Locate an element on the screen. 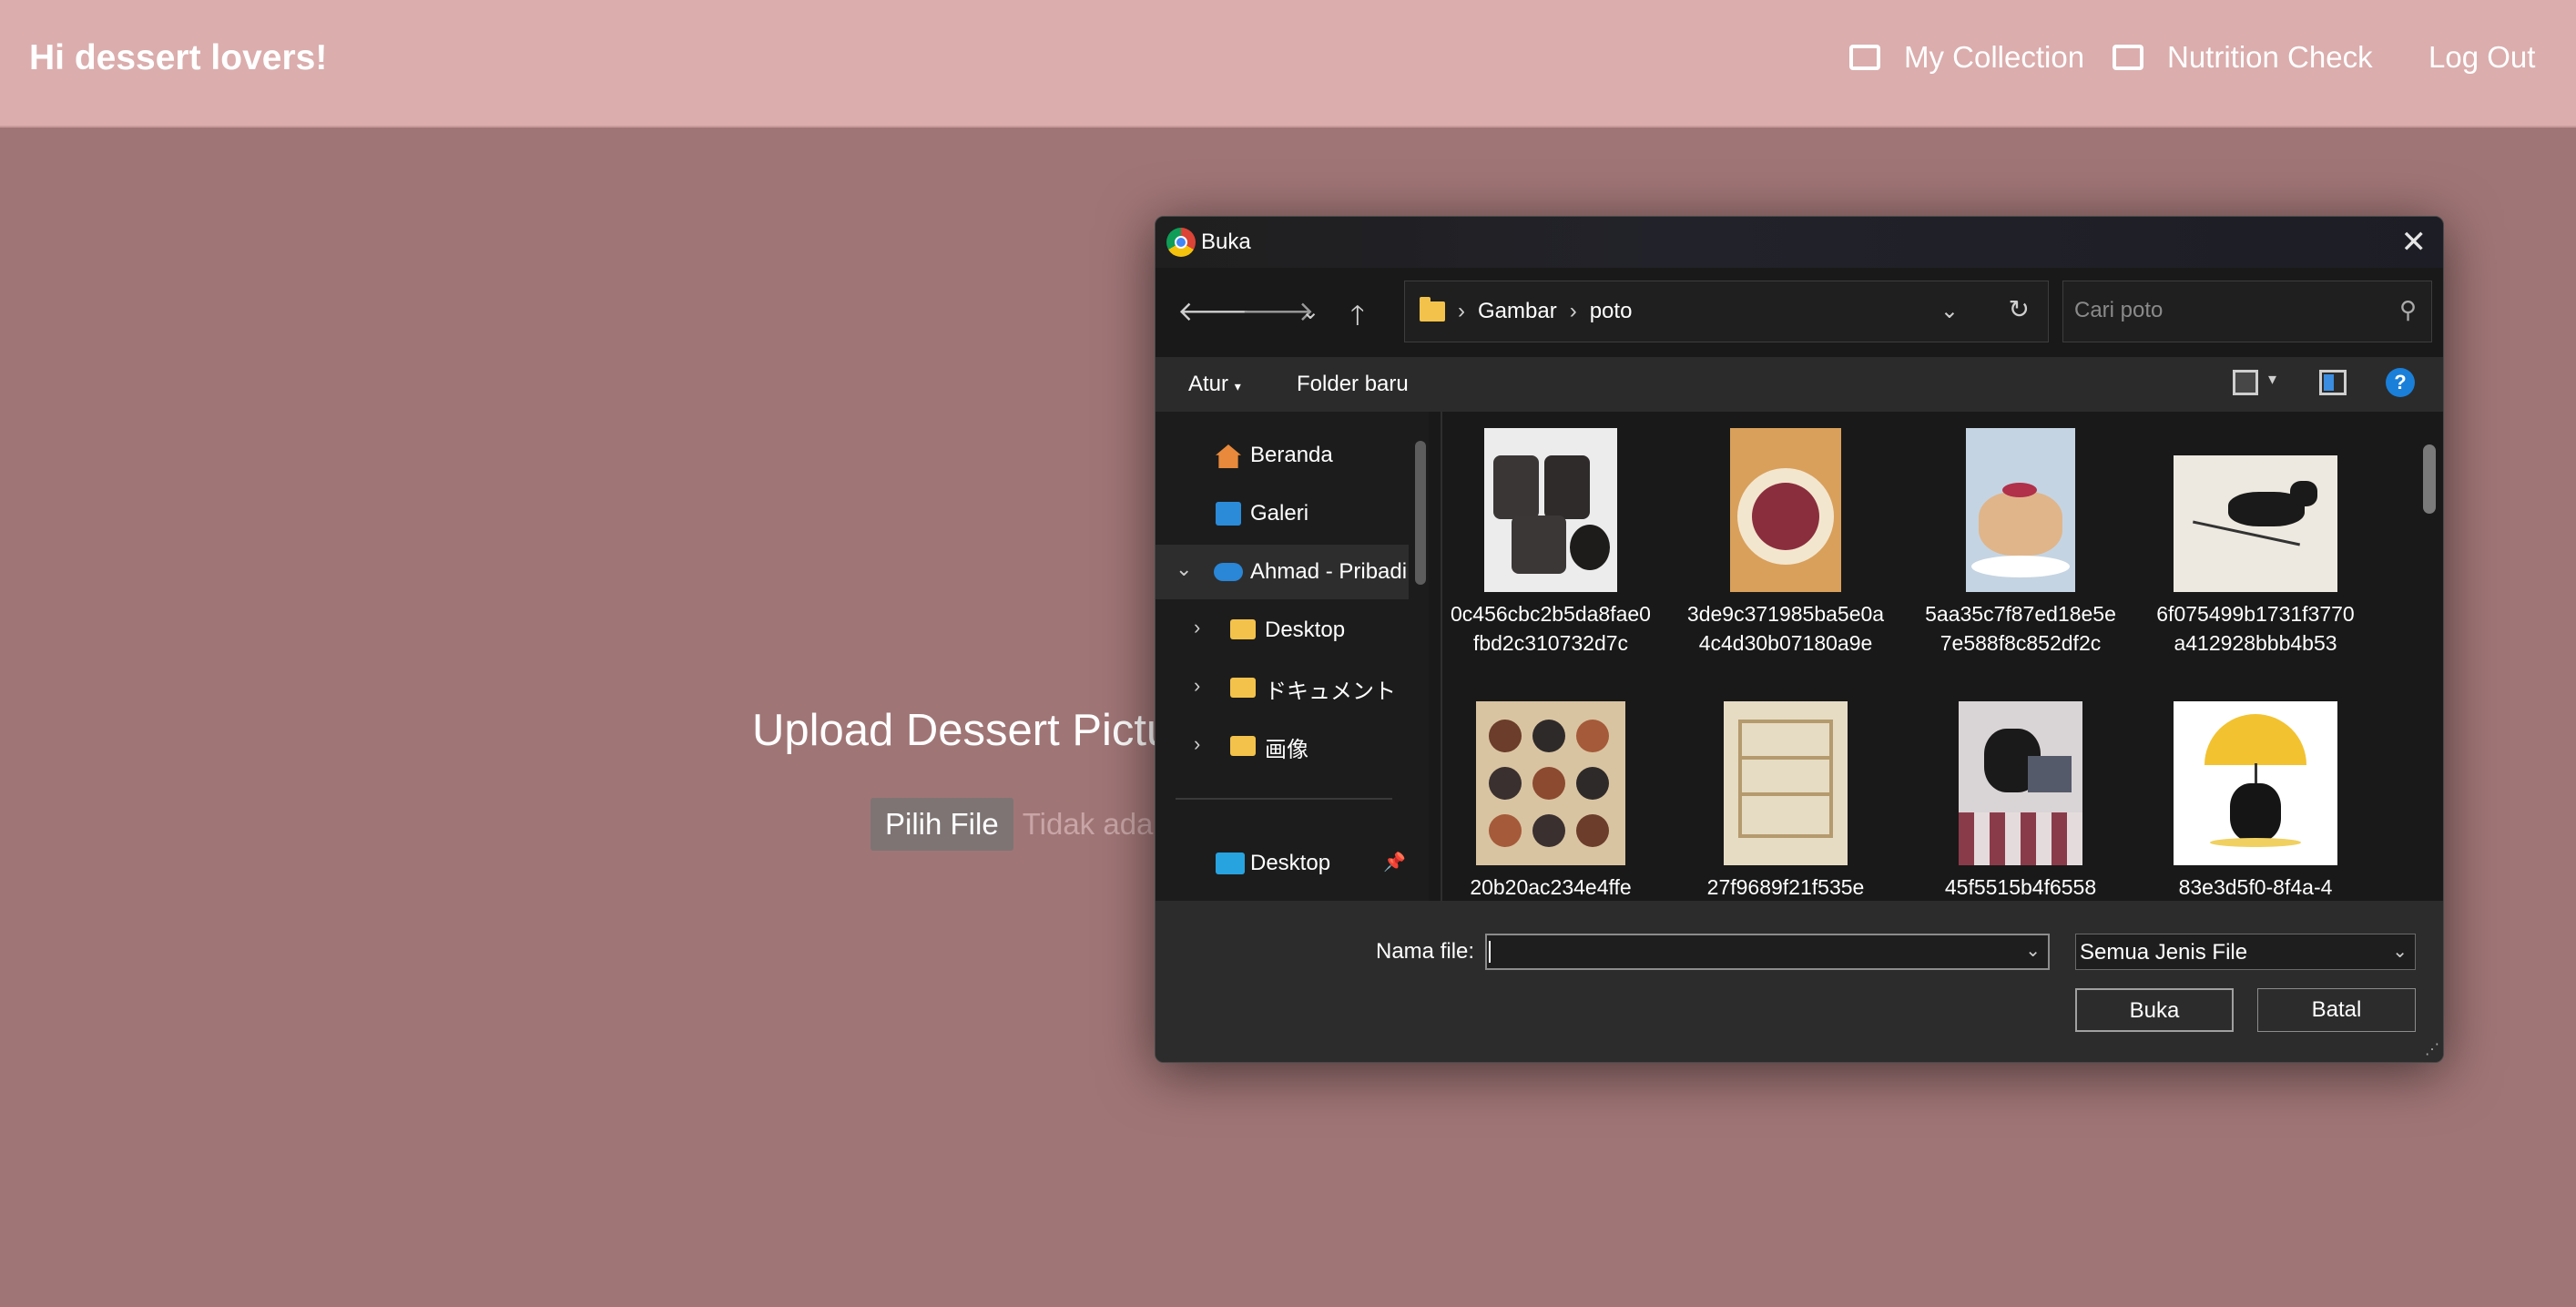 The height and width of the screenshot is (1307, 2576). file-tile: 5aa35c7f87ed18e5e7e588f8c852df2c is located at coordinates (2021, 543).